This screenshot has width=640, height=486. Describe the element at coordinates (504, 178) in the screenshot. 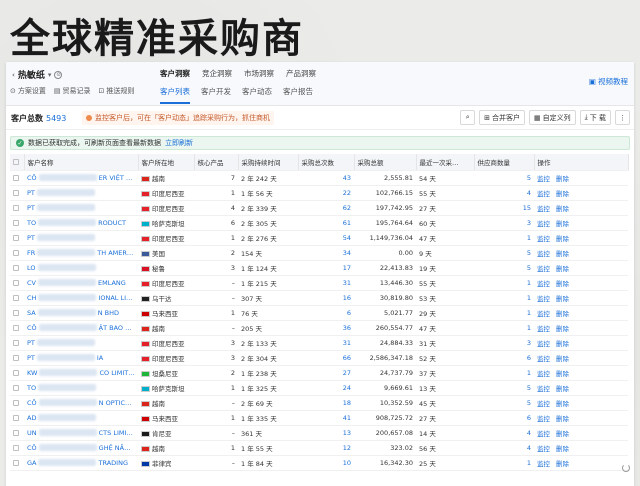

I see `supplier-count: 5` at that location.